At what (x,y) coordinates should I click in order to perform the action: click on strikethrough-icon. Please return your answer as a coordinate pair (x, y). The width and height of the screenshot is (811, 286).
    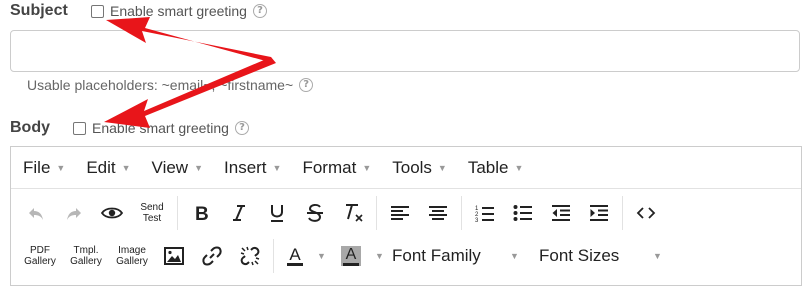
    Looking at the image, I should click on (315, 212).